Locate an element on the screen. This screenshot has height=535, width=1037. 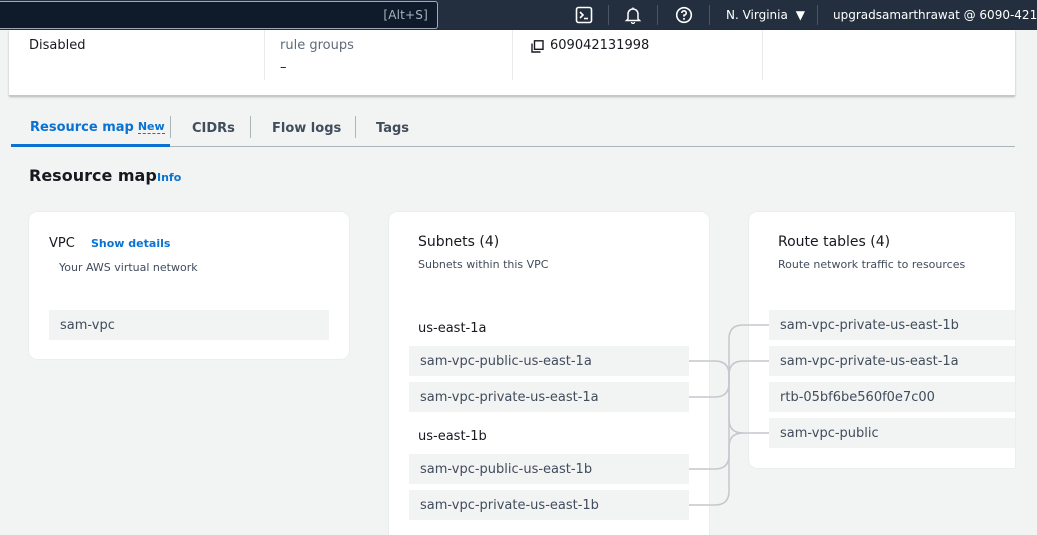
vpc-card-title: VPC is located at coordinates (62, 243).